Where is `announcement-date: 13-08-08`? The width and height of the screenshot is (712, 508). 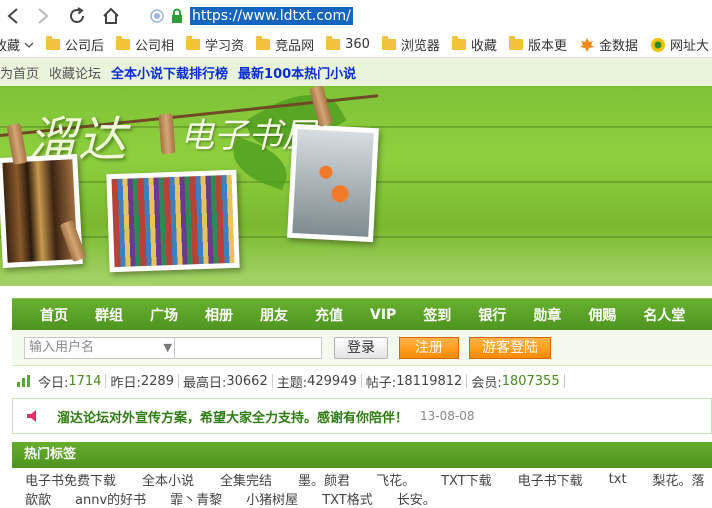 announcement-date: 13-08-08 is located at coordinates (447, 416).